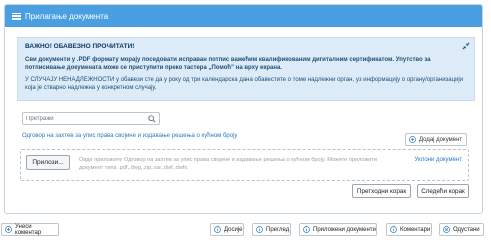  What do you see at coordinates (67, 16) in the screenshot?
I see `page-title: Прилагање документа` at bounding box center [67, 16].